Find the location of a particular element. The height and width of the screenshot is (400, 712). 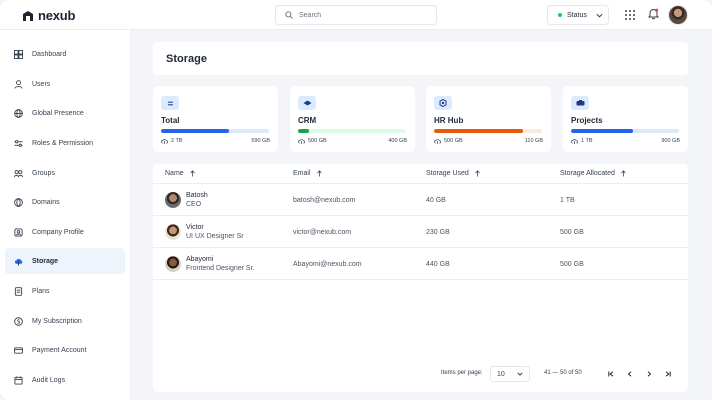

first-page-icon is located at coordinates (611, 374).